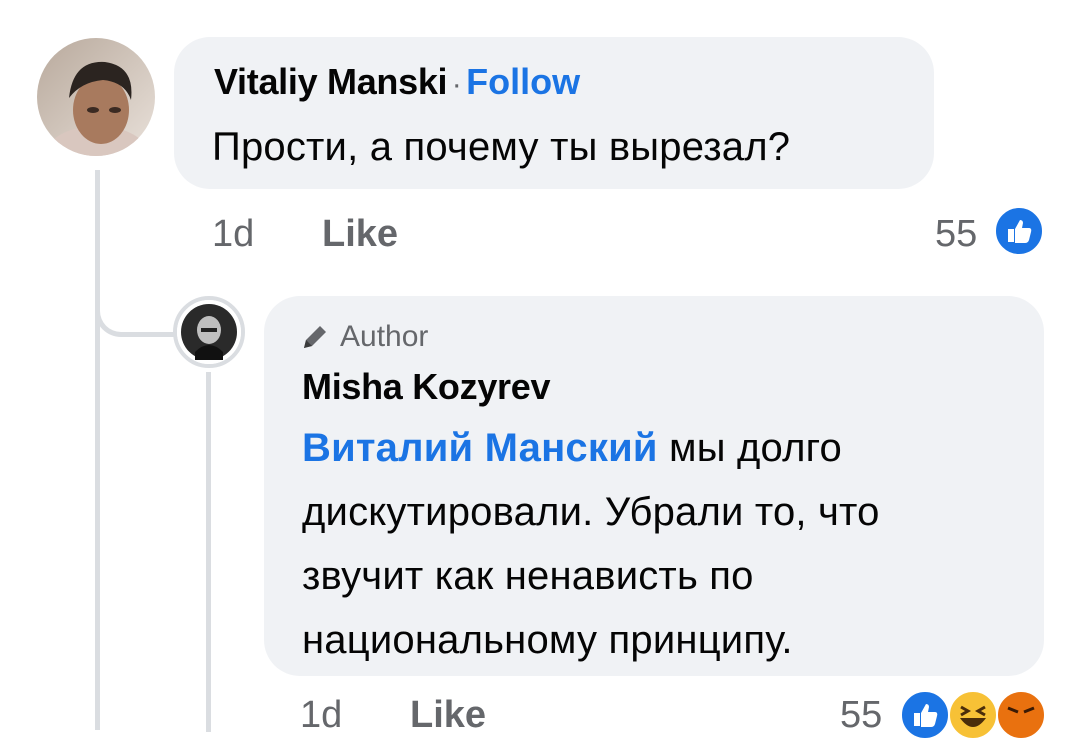 The height and width of the screenshot is (745, 1080). Describe the element at coordinates (523, 81) in the screenshot. I see `follow-button: Follow` at that location.